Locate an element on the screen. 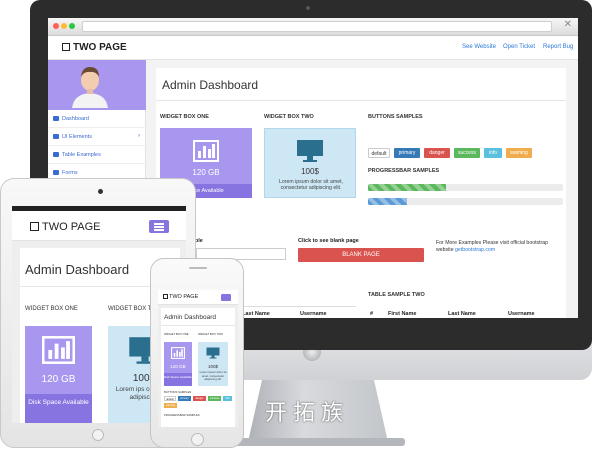 The height and width of the screenshot is (450, 600). tablet-widget-one-value: 120 GB is located at coordinates (58, 379).